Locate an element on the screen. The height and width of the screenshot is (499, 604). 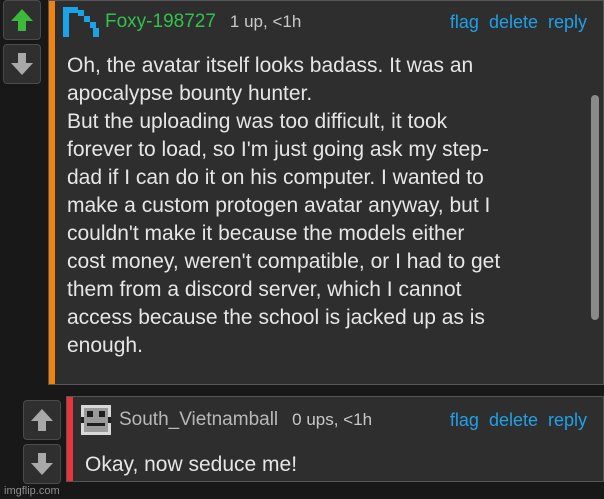
comment-1-actions: flag delete reply is located at coordinates (518, 22).